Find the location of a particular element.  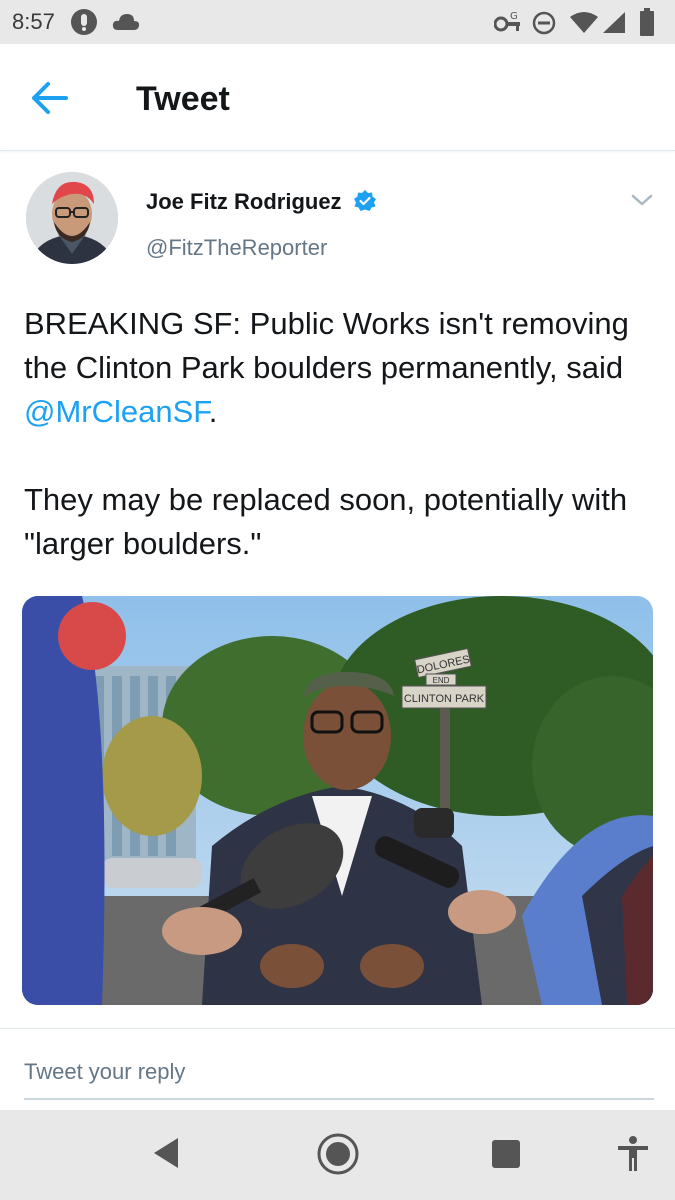

home-circle-icon is located at coordinates (338, 1154).